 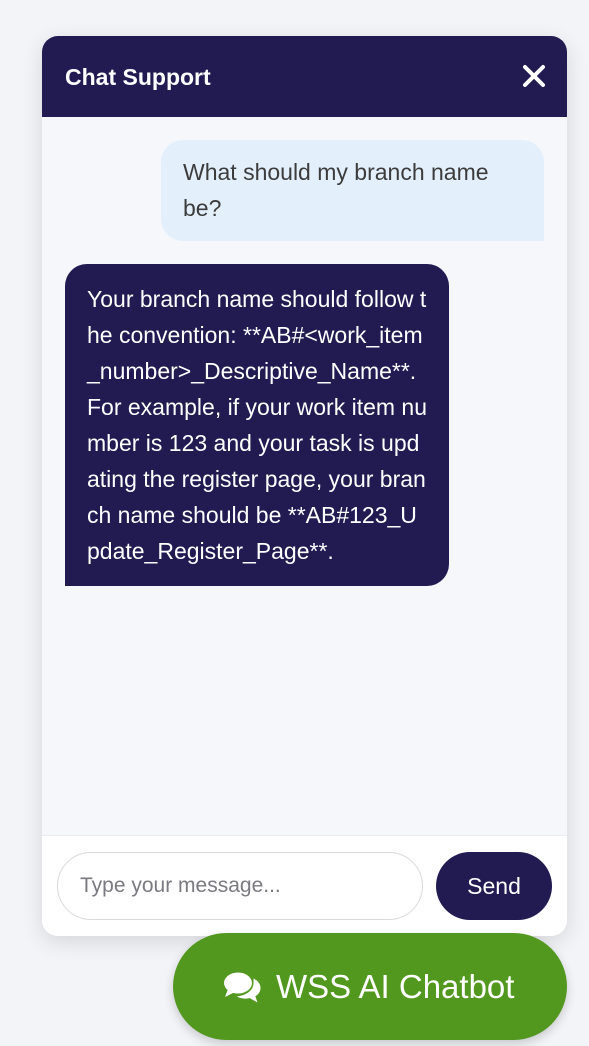 What do you see at coordinates (138, 77) in the screenshot?
I see `chat-title: Chat Support` at bounding box center [138, 77].